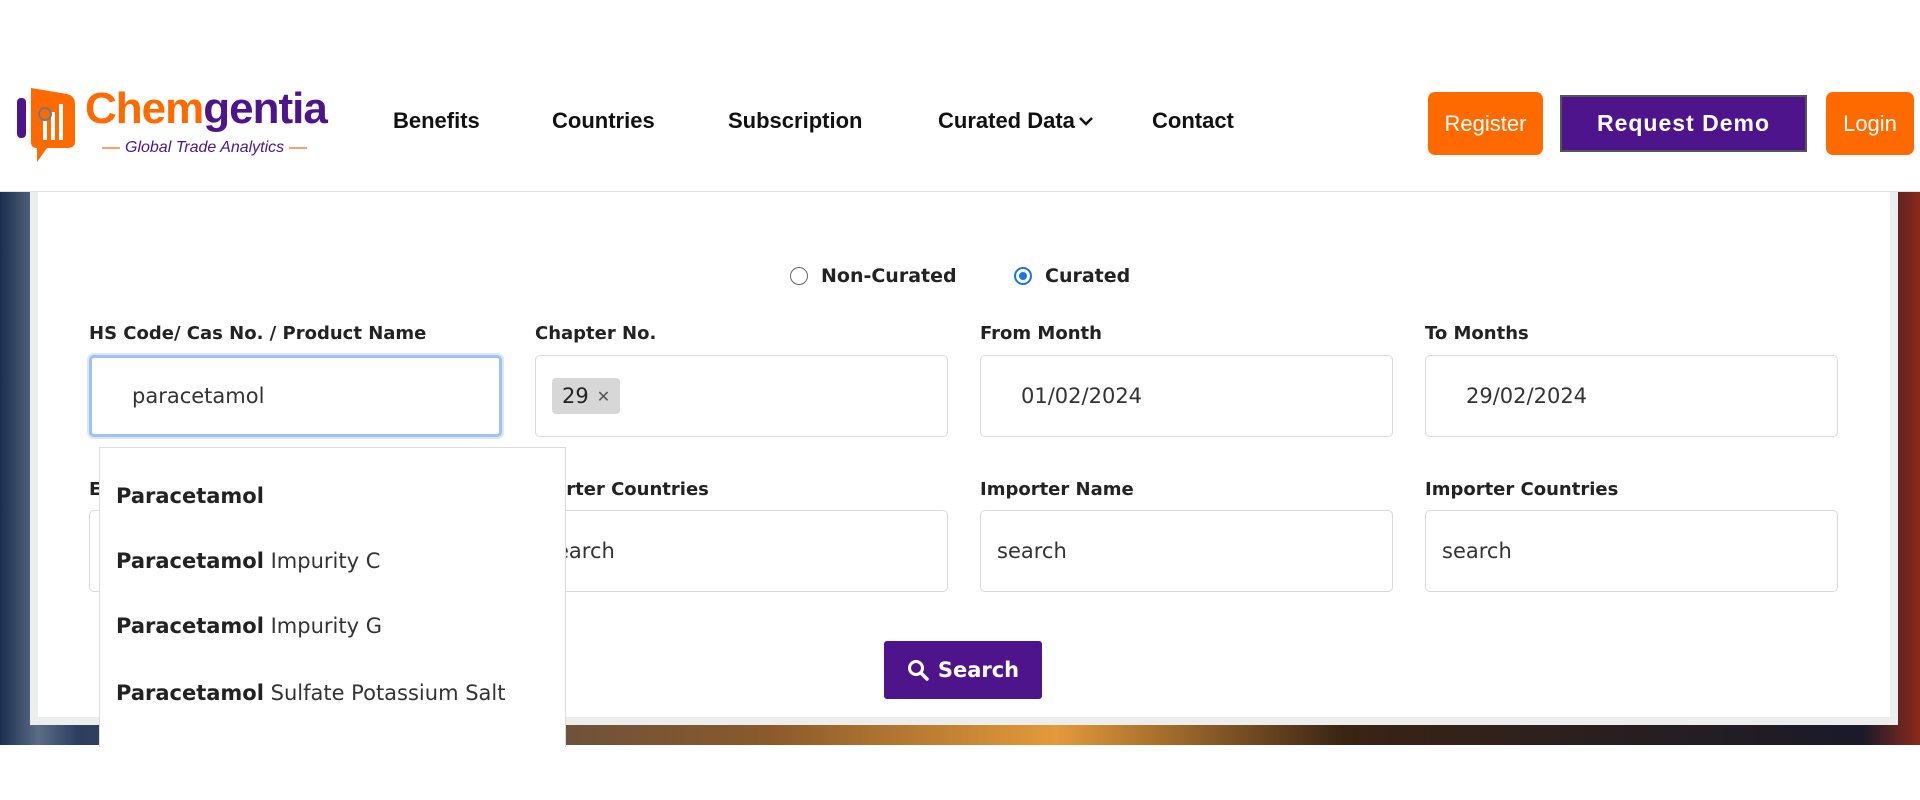  What do you see at coordinates (1006, 120) in the screenshot?
I see `nav-curated-data-label: Curated Data` at bounding box center [1006, 120].